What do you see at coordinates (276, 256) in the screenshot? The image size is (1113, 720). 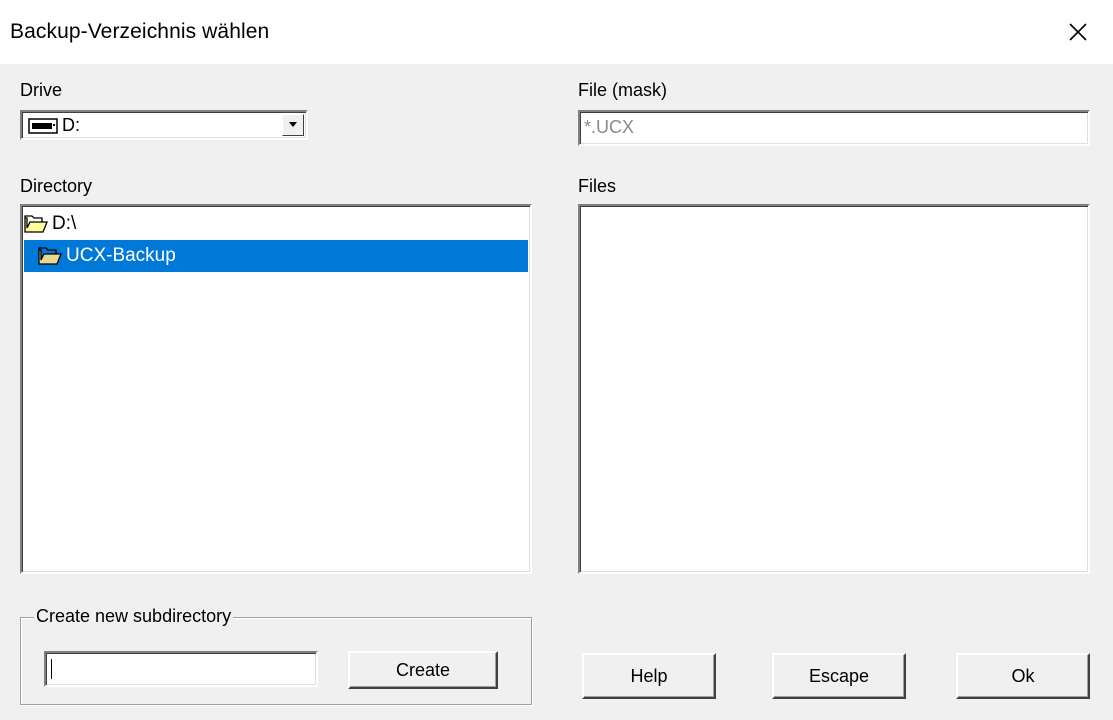 I see `directory-item-ucx-backup: UCX-Backup` at bounding box center [276, 256].